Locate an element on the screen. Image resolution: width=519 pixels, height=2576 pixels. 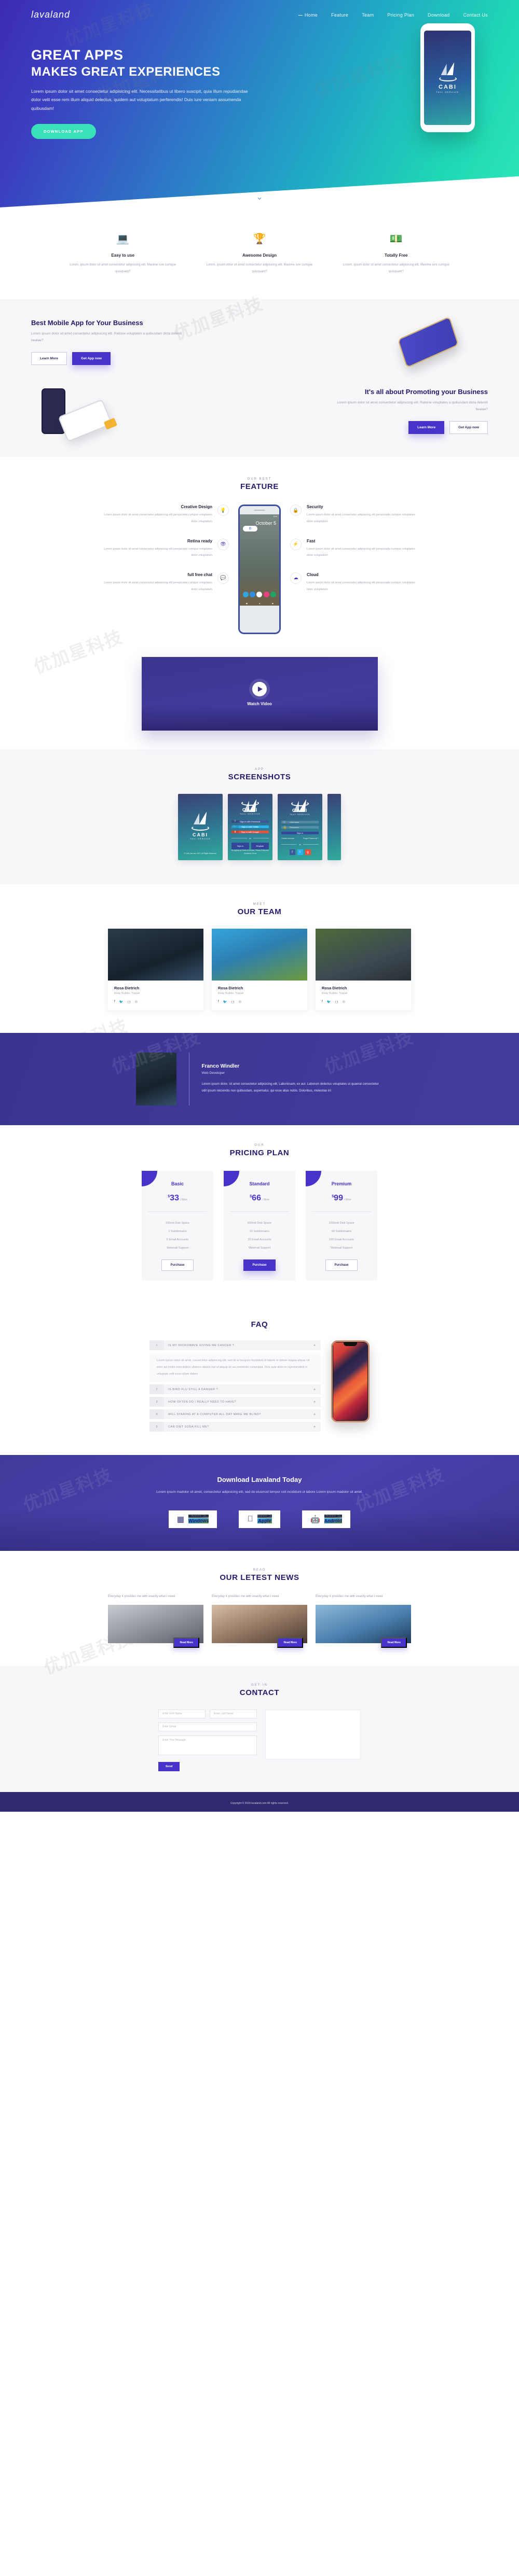
signin-facebook-label: Sign in with Facebook is located at coordinates (250, 821).